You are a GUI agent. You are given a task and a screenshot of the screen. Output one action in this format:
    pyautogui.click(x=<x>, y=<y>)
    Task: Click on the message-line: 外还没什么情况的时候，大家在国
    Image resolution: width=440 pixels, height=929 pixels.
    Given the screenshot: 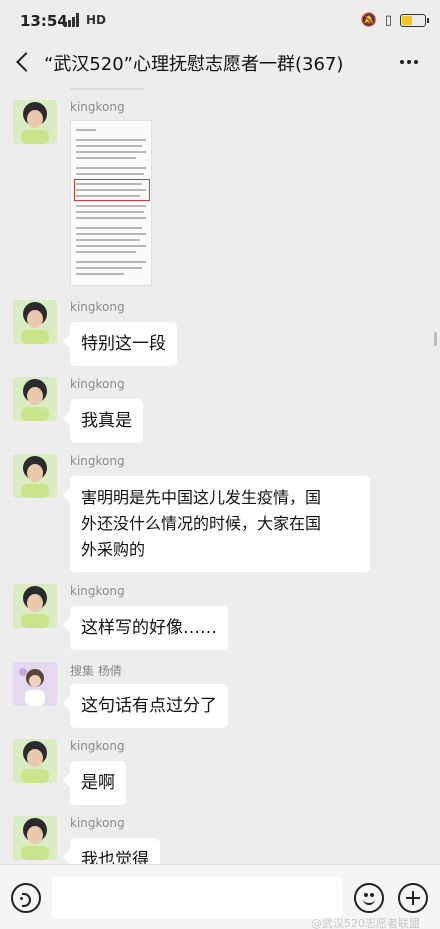 What is the action you would take?
    pyautogui.click(x=201, y=523)
    